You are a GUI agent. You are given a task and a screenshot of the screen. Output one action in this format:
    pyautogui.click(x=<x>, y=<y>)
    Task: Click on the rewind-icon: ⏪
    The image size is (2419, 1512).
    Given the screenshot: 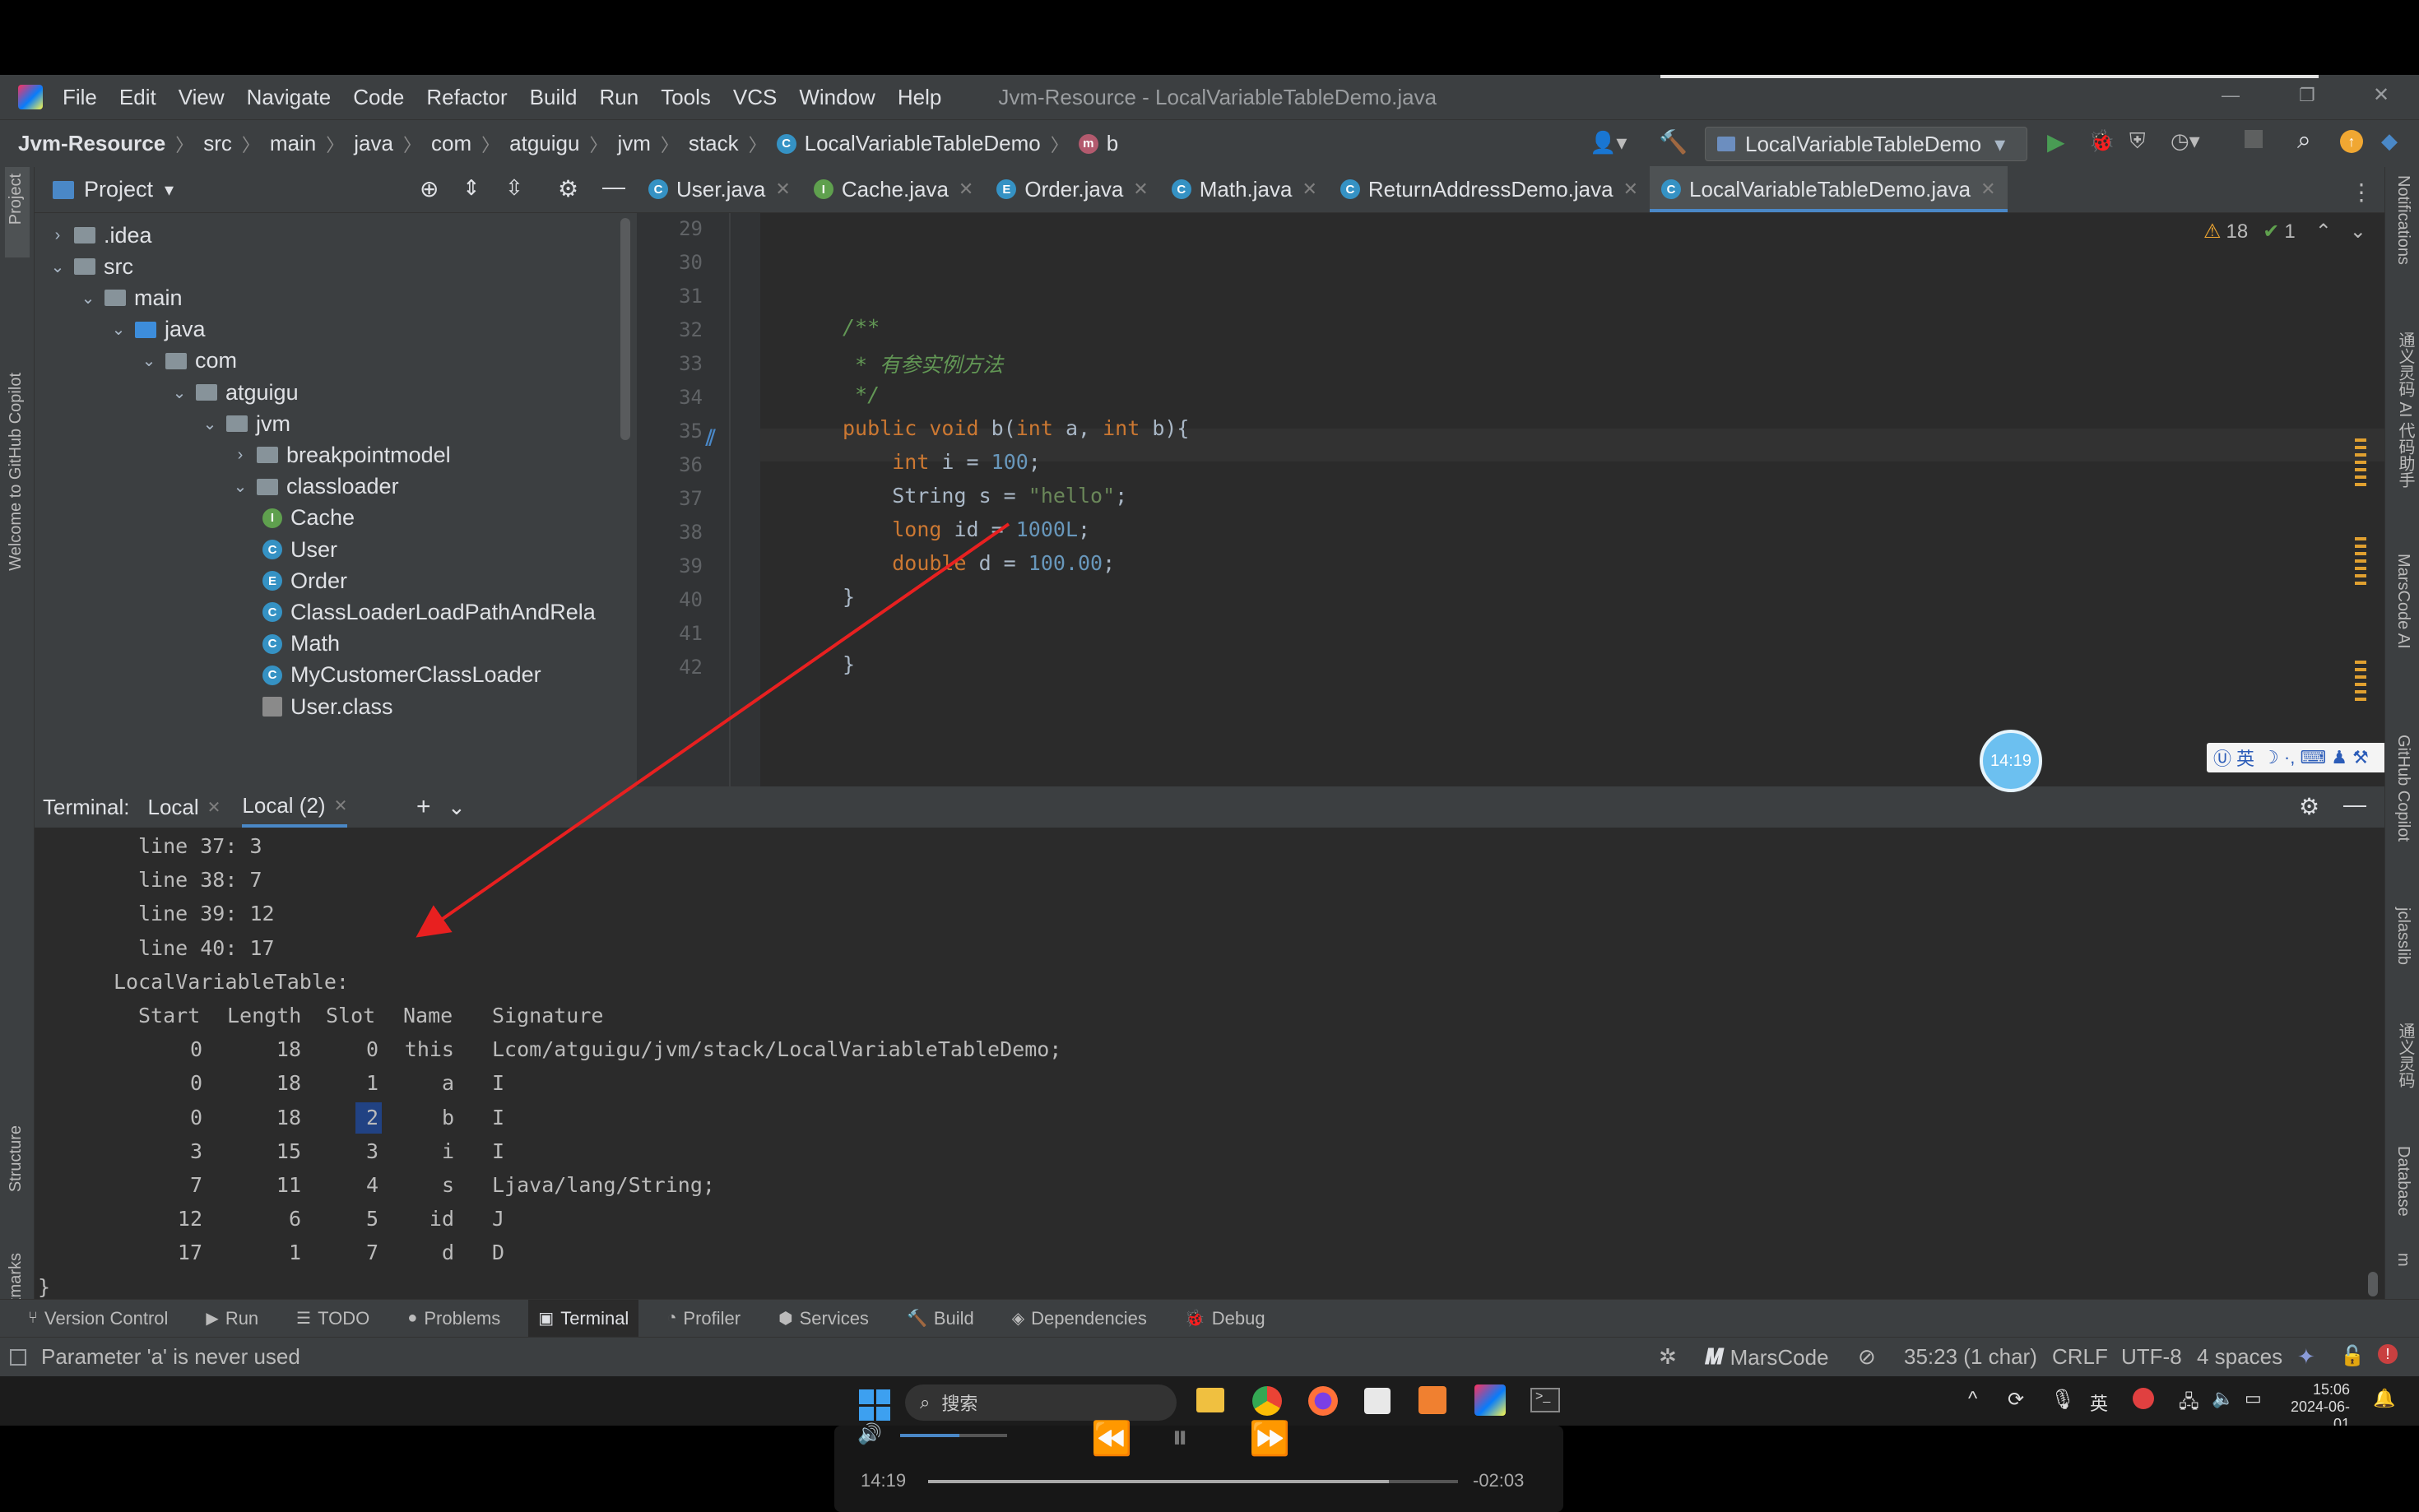 What is the action you would take?
    pyautogui.click(x=1111, y=1438)
    